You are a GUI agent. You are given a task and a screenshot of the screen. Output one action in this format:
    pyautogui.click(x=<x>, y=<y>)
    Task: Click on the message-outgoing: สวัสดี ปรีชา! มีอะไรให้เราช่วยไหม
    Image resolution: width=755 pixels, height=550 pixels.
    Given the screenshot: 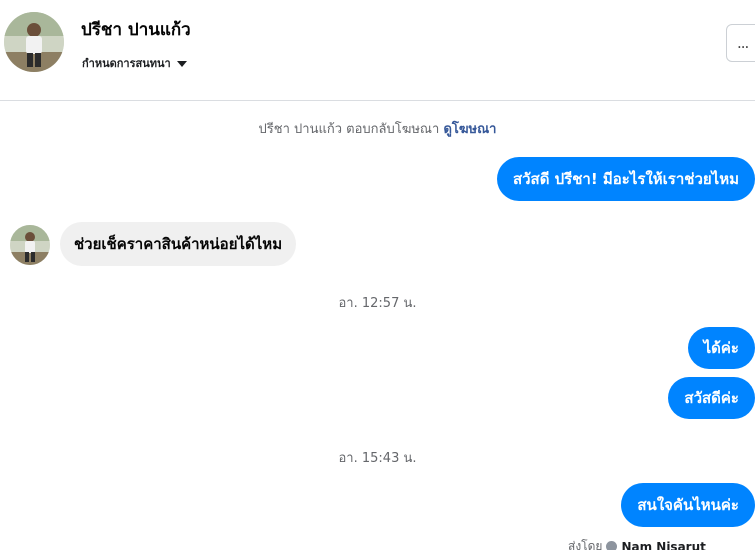 What is the action you would take?
    pyautogui.click(x=625, y=179)
    